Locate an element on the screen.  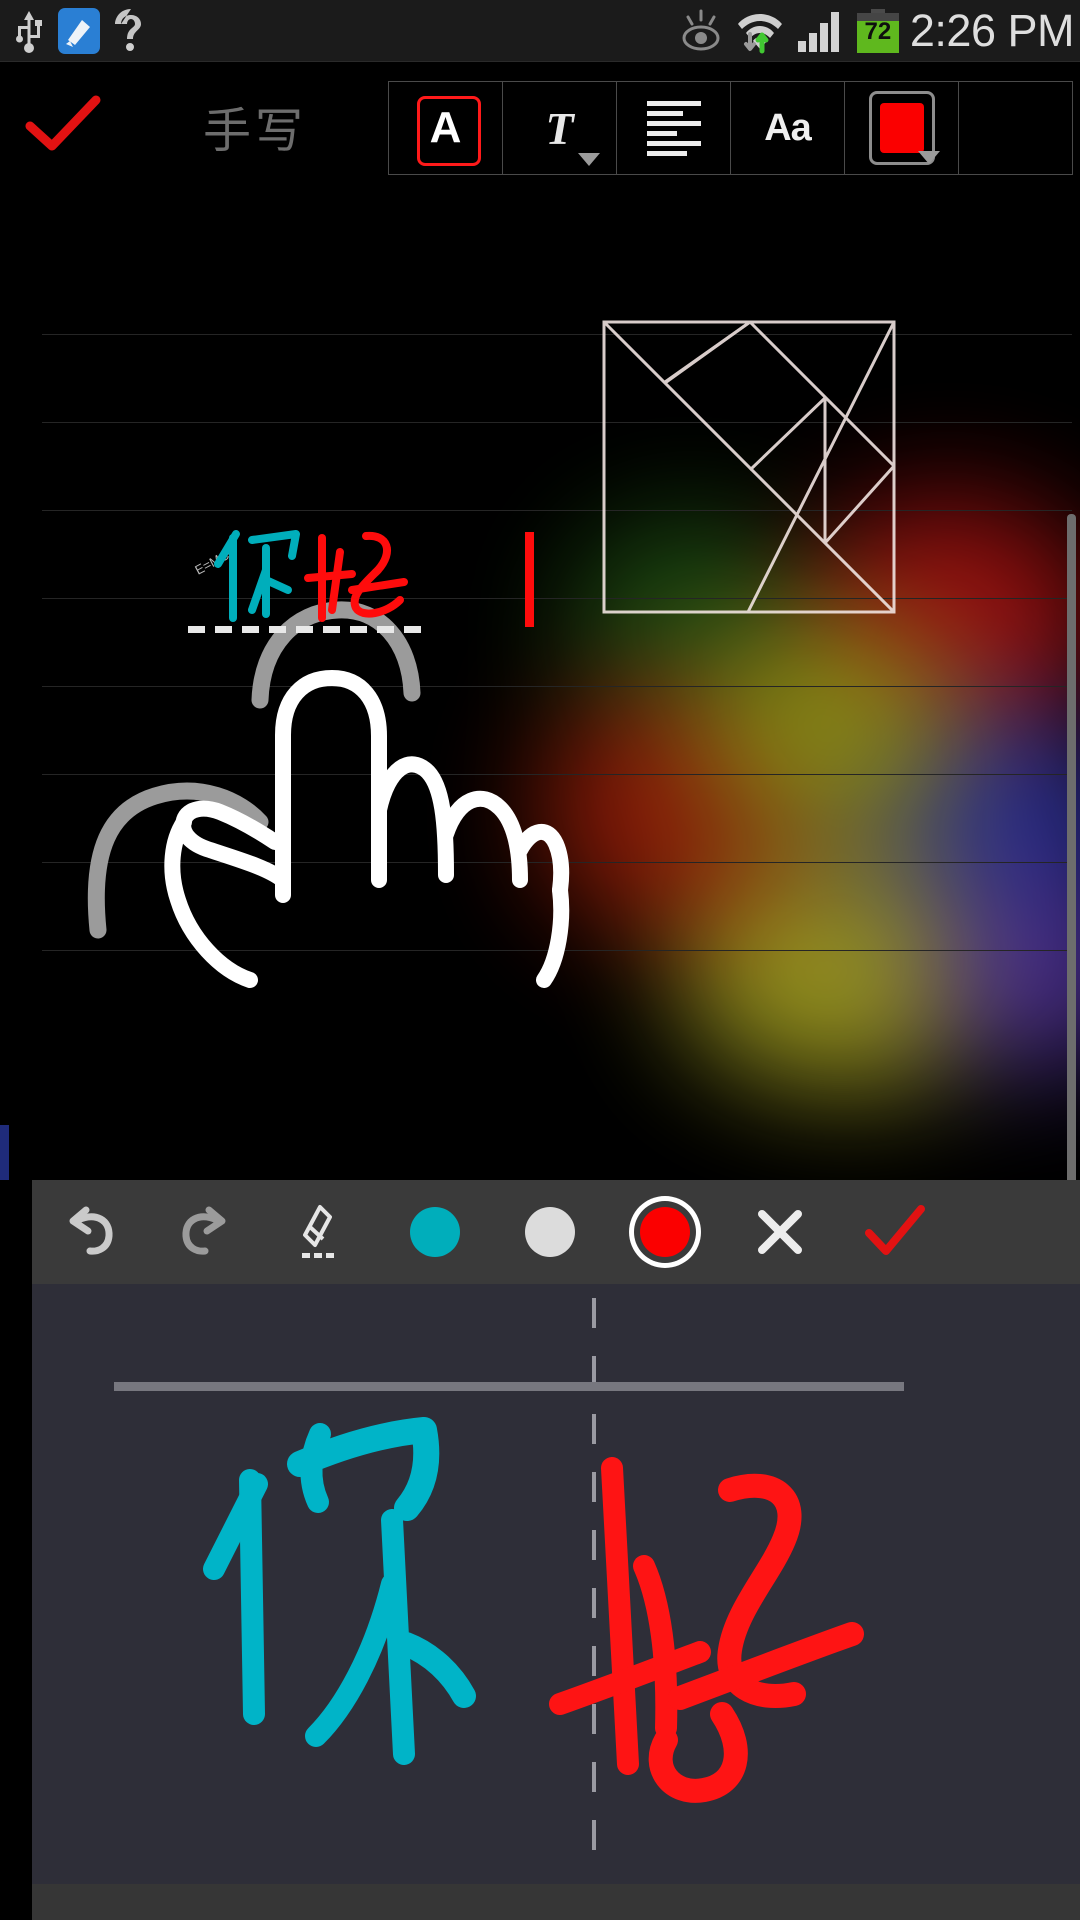
pen-toolbar is located at coordinates (556, 1232).